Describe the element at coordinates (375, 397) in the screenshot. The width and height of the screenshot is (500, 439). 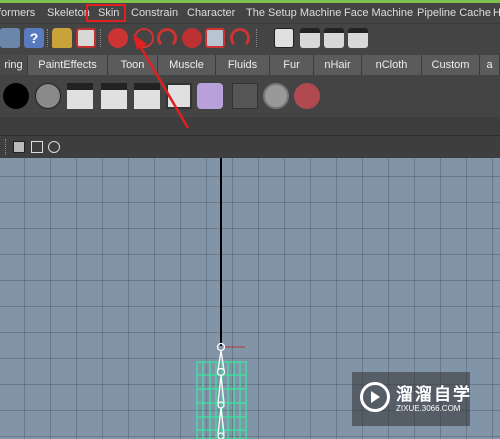
I see `watermark-logo-icon` at that location.